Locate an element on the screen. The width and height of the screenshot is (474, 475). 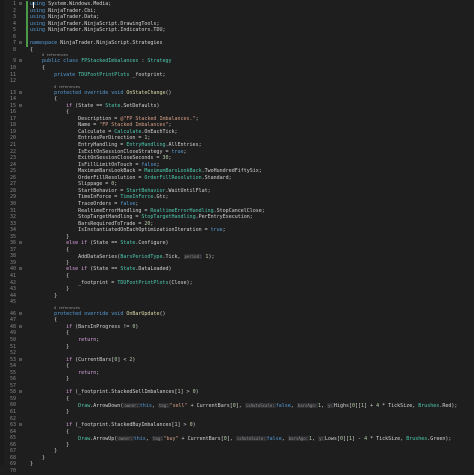
line-number: 70 is located at coordinates (12, 470).